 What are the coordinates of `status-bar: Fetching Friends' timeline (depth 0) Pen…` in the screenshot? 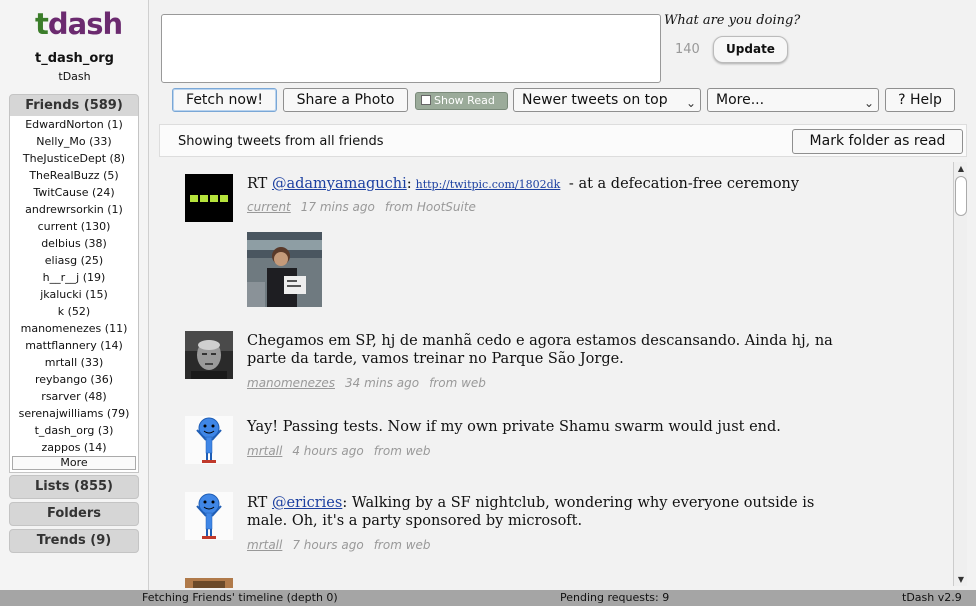 It's located at (488, 598).